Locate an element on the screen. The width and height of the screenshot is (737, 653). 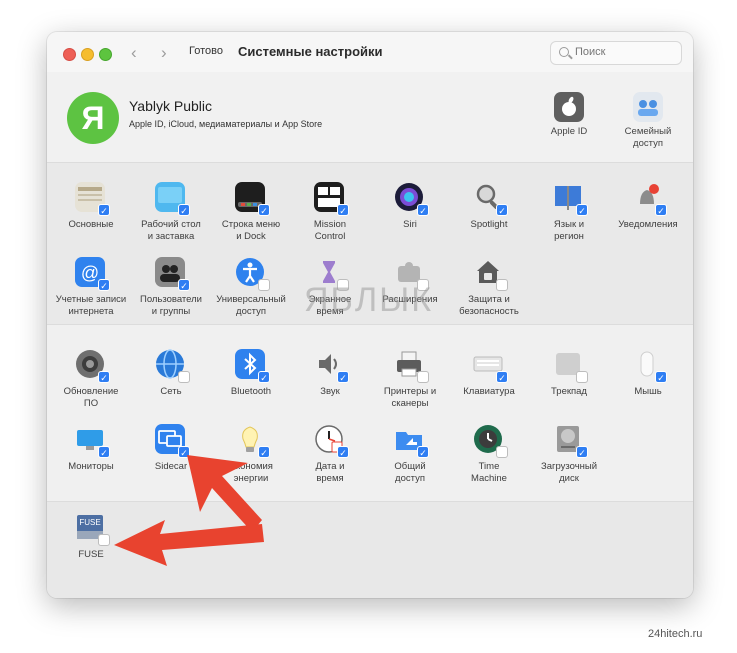
site-watermark: 24hitech.ru is located at coordinates (675, 634).